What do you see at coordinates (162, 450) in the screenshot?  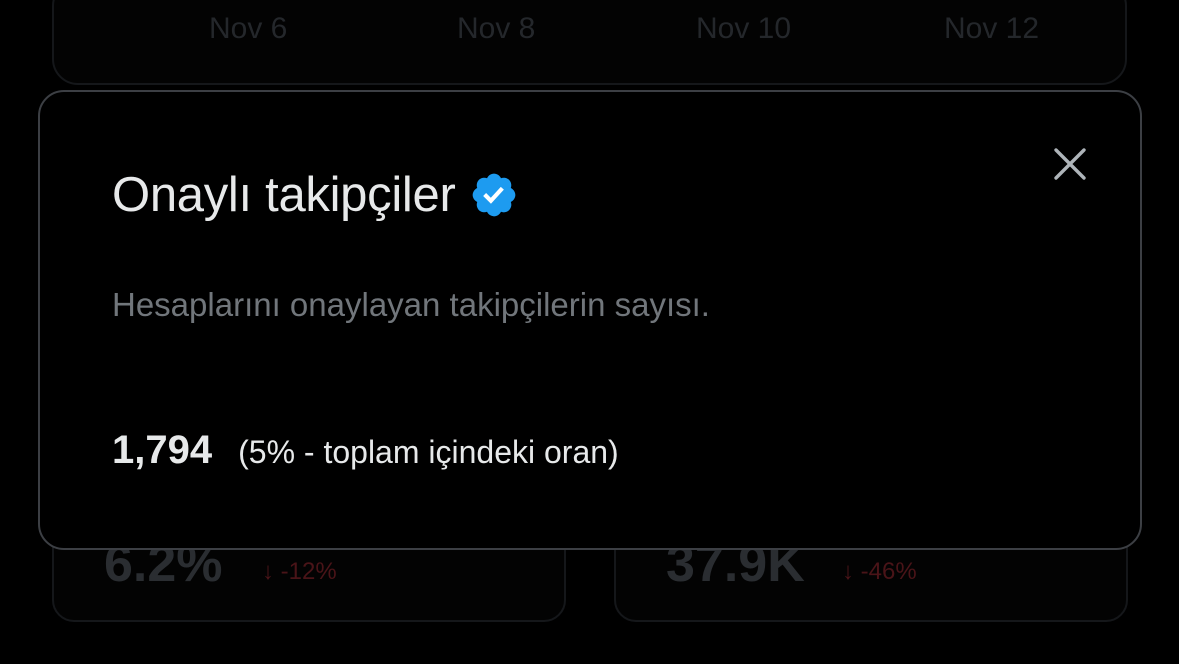 I see `verified-followers-count: 1,794` at bounding box center [162, 450].